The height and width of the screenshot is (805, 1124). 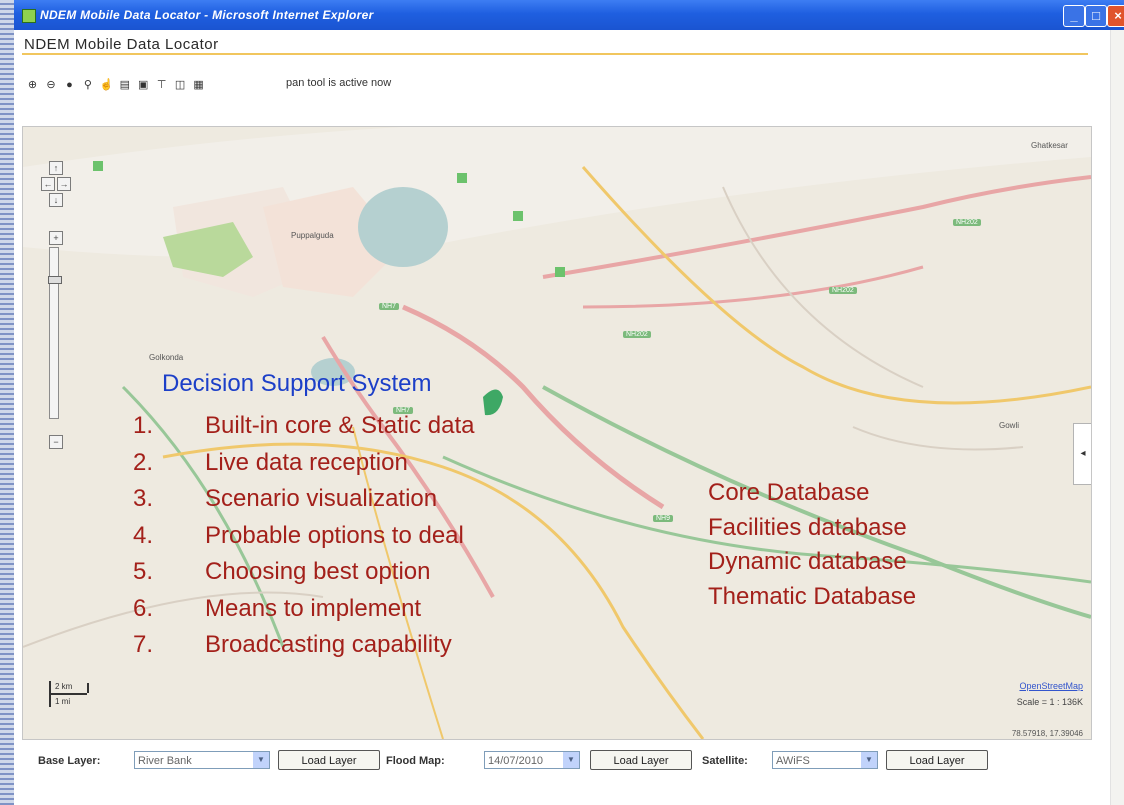 What do you see at coordinates (32, 85) in the screenshot?
I see `zoom-in-icon: ⊕` at bounding box center [32, 85].